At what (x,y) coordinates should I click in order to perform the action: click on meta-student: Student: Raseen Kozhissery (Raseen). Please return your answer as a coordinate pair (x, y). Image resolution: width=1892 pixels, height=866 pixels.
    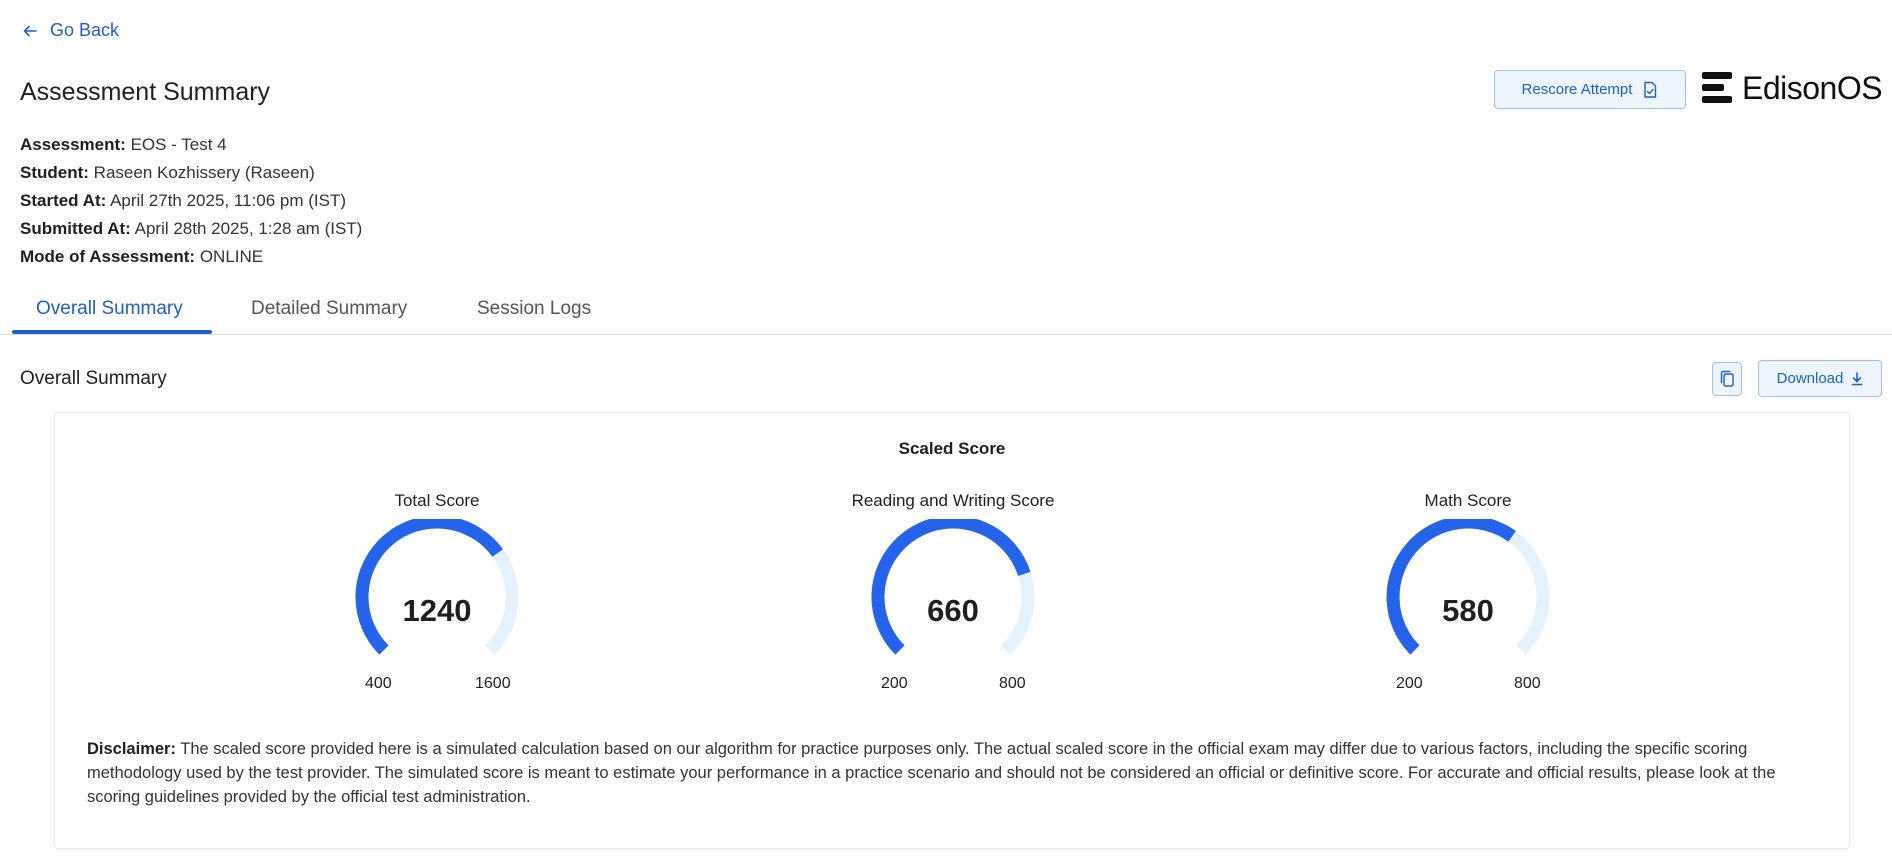
    Looking at the image, I should click on (167, 172).